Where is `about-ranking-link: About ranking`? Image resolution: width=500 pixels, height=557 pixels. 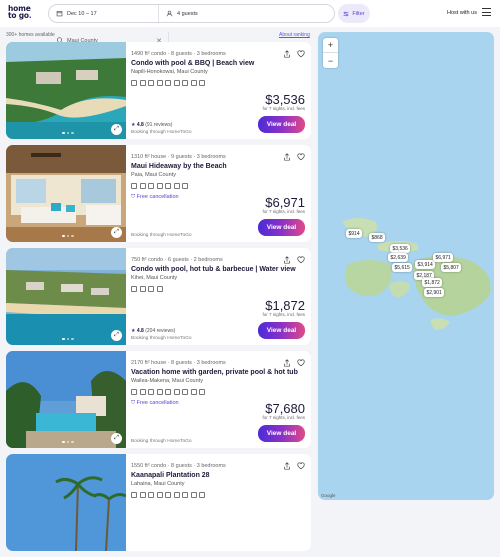 about-ranking-link: About ranking is located at coordinates (294, 35).